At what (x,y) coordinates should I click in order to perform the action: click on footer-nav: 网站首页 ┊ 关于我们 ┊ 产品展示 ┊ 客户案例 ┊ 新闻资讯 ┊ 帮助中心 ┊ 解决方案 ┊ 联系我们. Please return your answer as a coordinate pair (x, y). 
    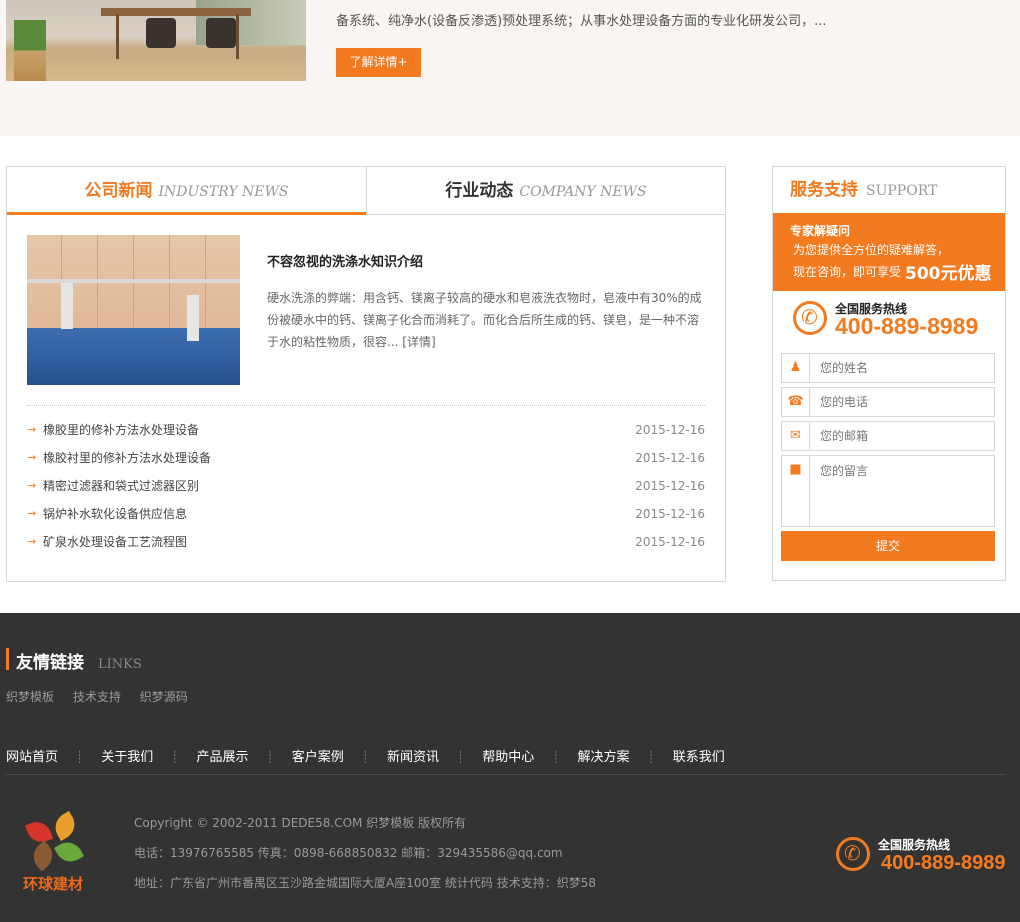
    Looking at the image, I should click on (506, 760).